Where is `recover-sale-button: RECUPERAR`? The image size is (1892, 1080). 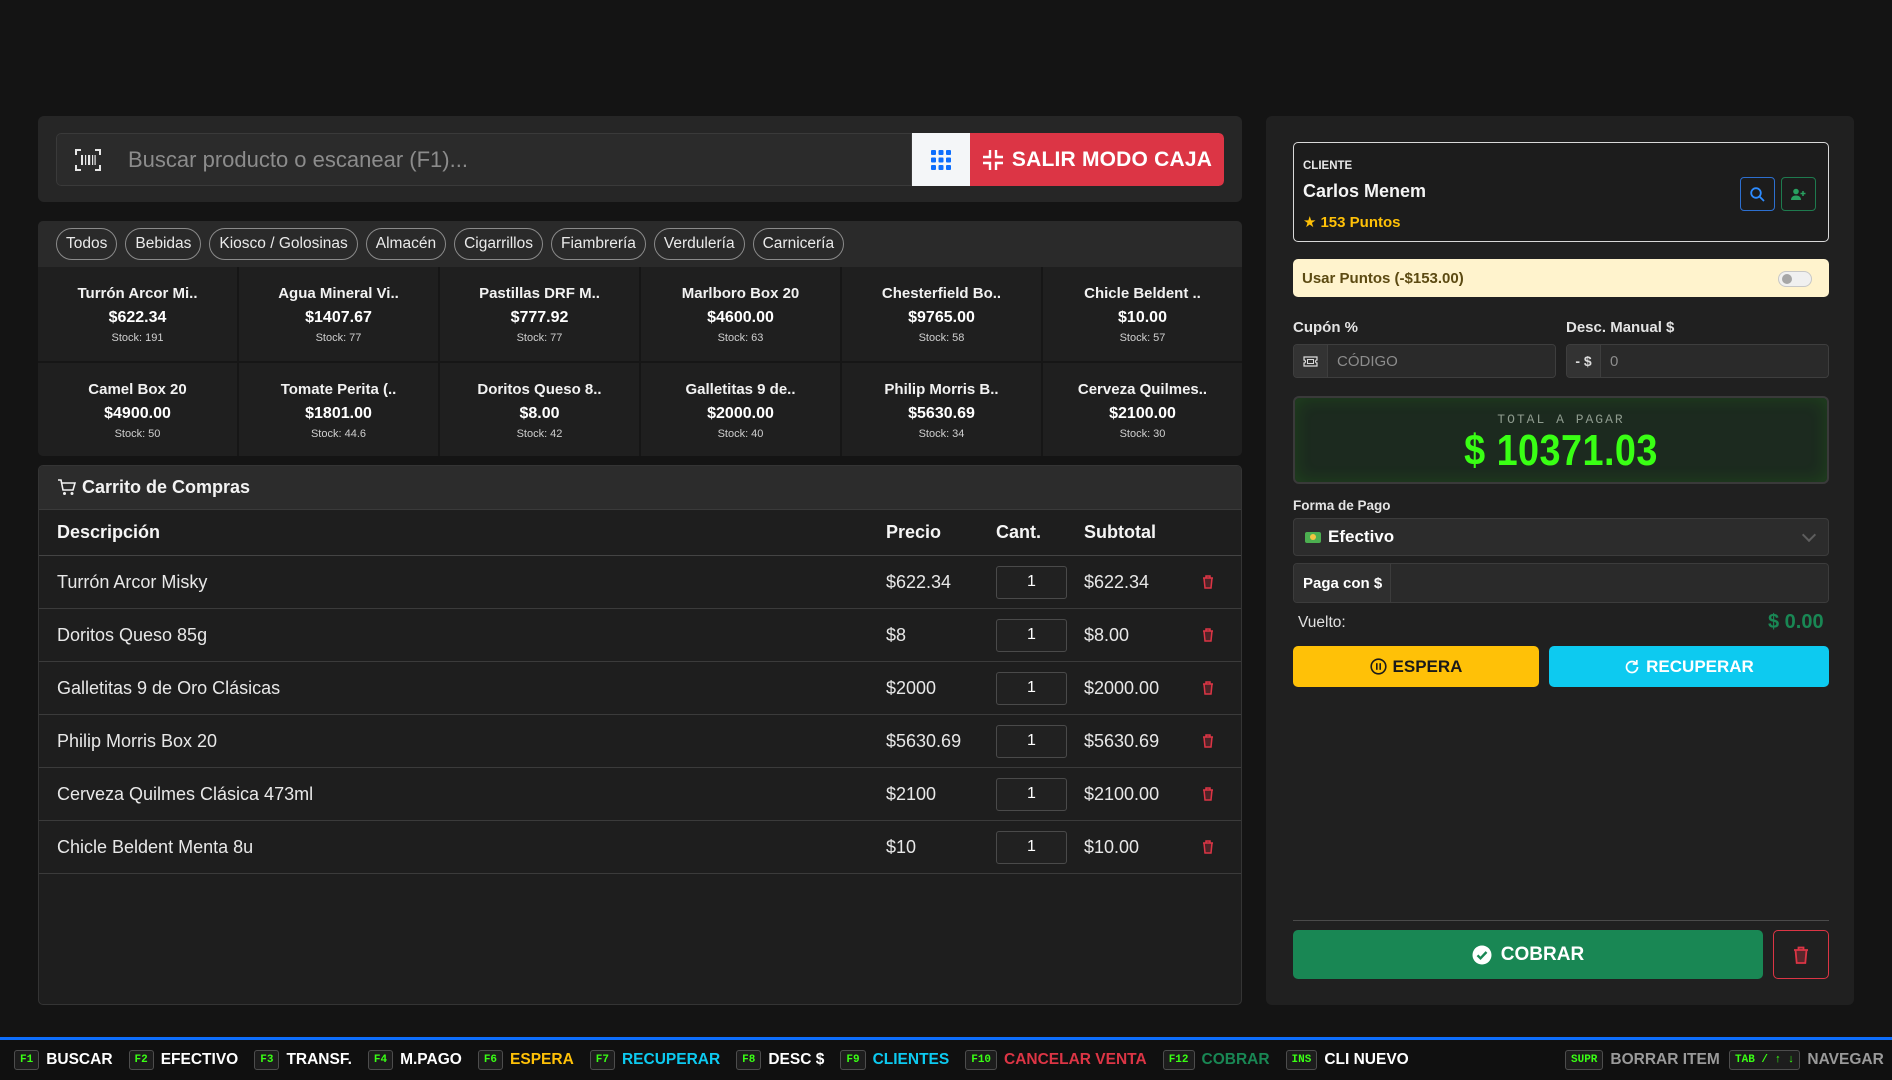
recover-sale-button: RECUPERAR is located at coordinates (1689, 666).